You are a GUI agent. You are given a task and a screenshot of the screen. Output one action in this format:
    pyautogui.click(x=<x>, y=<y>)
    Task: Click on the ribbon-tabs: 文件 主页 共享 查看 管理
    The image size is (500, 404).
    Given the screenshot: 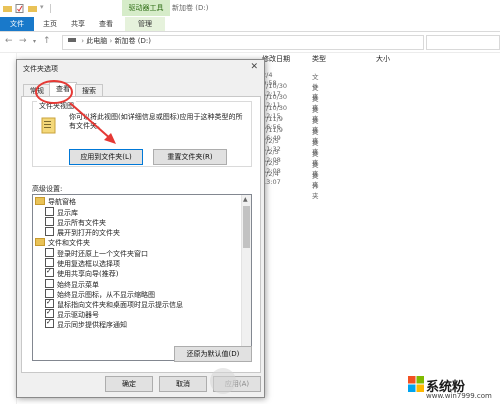 What is the action you would take?
    pyautogui.click(x=250, y=24)
    